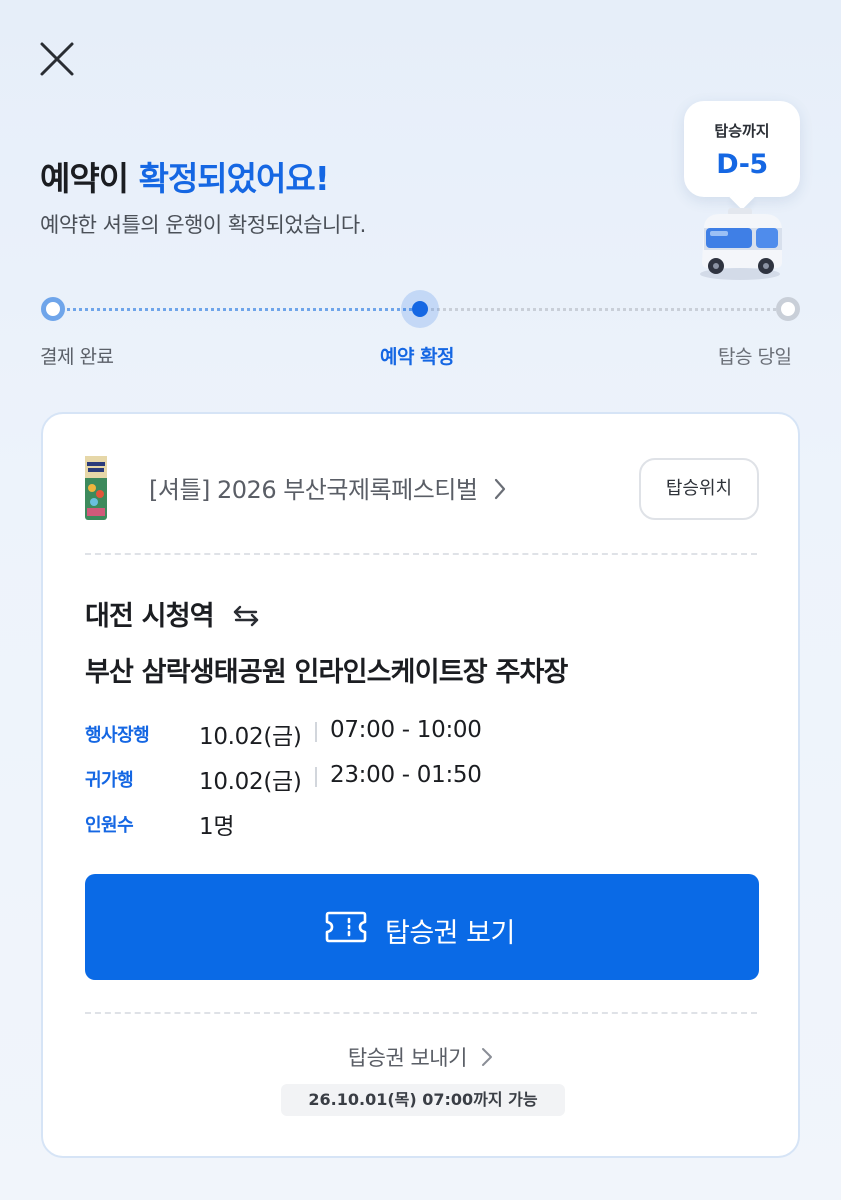 This screenshot has height=1200, width=841. Describe the element at coordinates (742, 131) in the screenshot. I see `dday-label: 탑승까지` at that location.